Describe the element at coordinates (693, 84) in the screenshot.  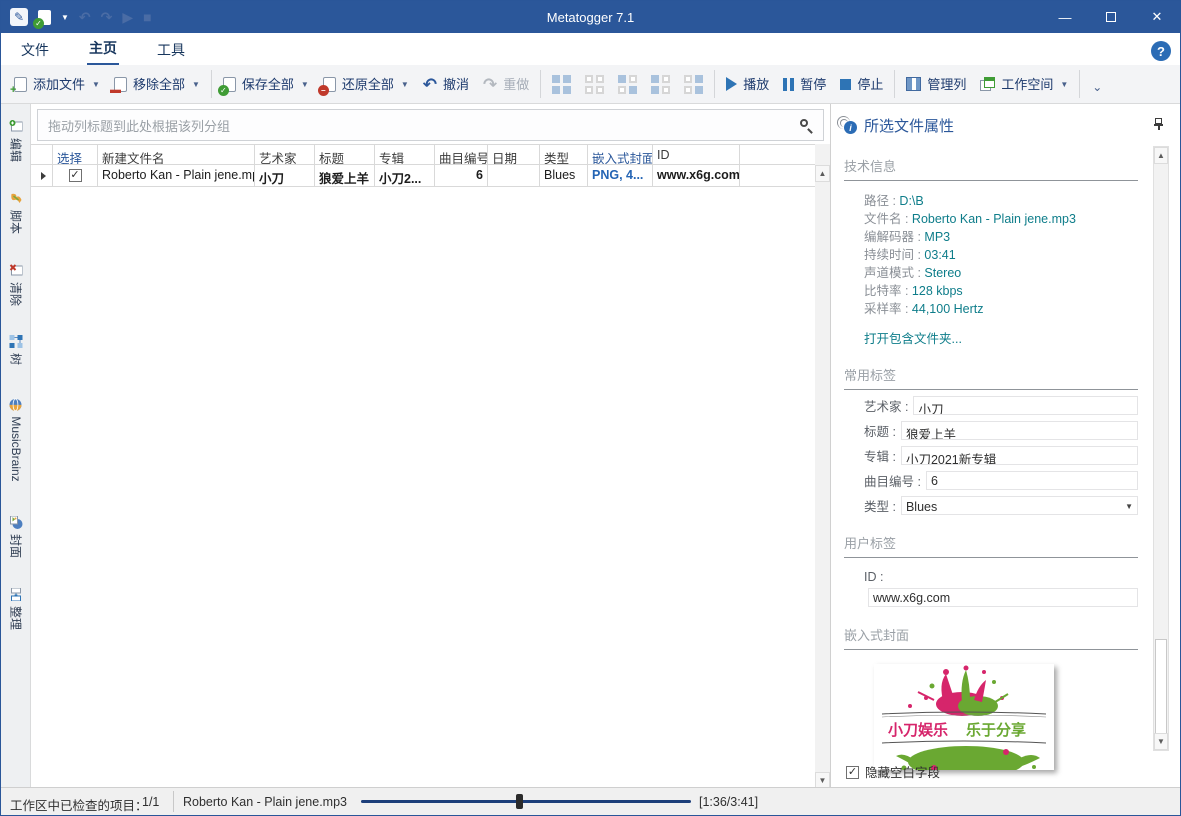
I see `select-right-column-button` at that location.